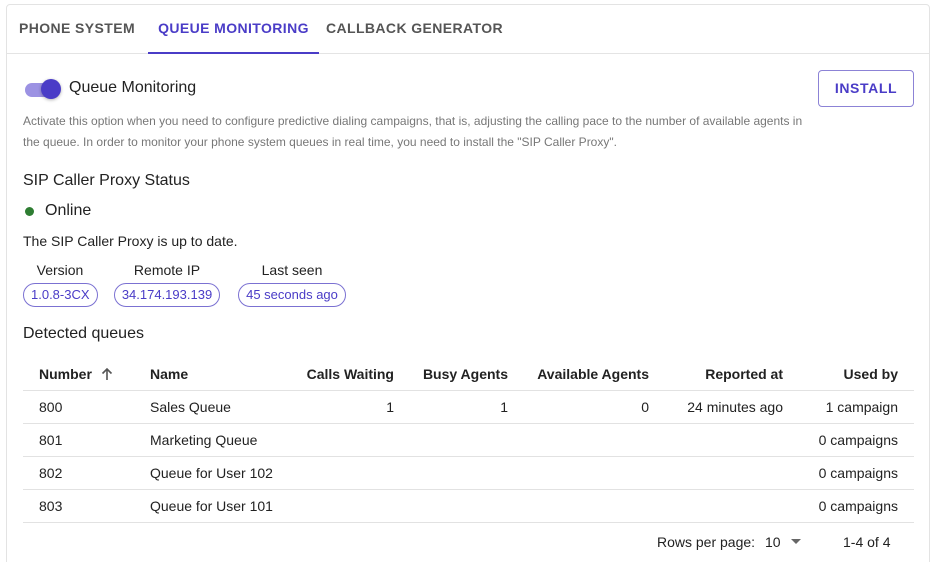  I want to click on queue-monitoring-toggle, so click(43, 89).